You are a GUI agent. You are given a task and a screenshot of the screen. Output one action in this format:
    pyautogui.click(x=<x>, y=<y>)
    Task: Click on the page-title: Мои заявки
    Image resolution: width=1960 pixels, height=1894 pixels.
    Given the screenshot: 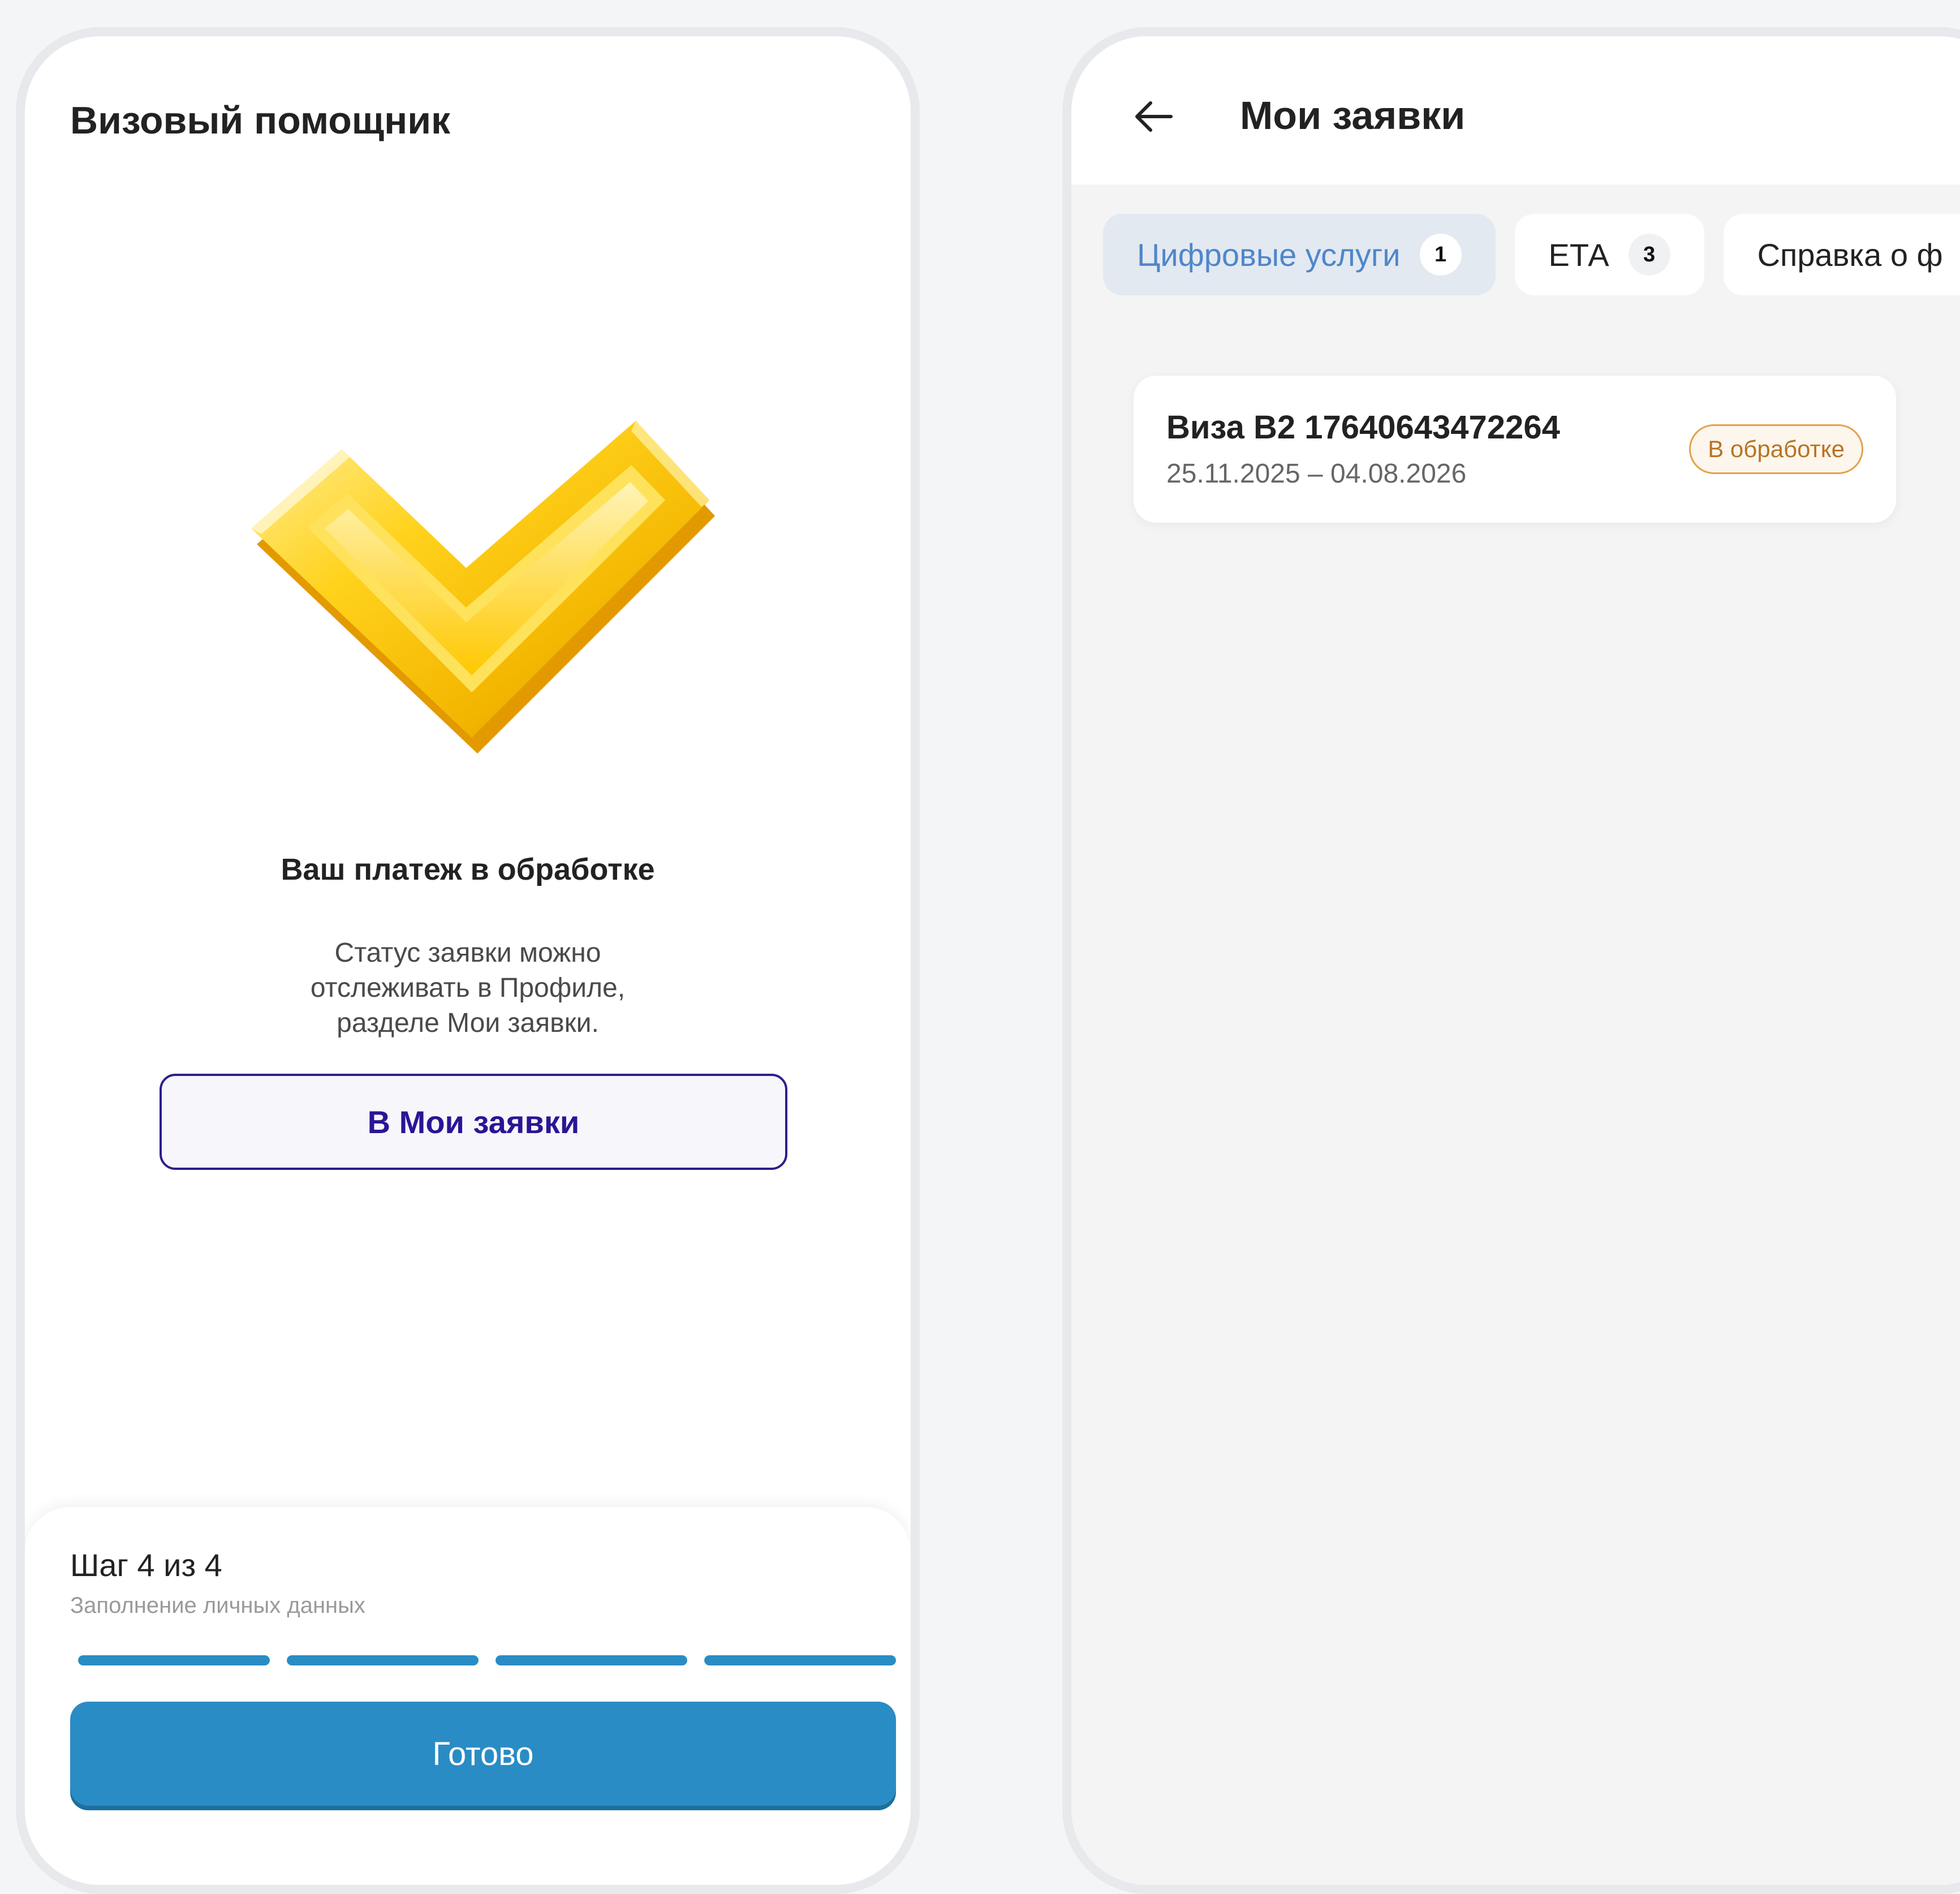 What is the action you would take?
    pyautogui.click(x=1353, y=115)
    